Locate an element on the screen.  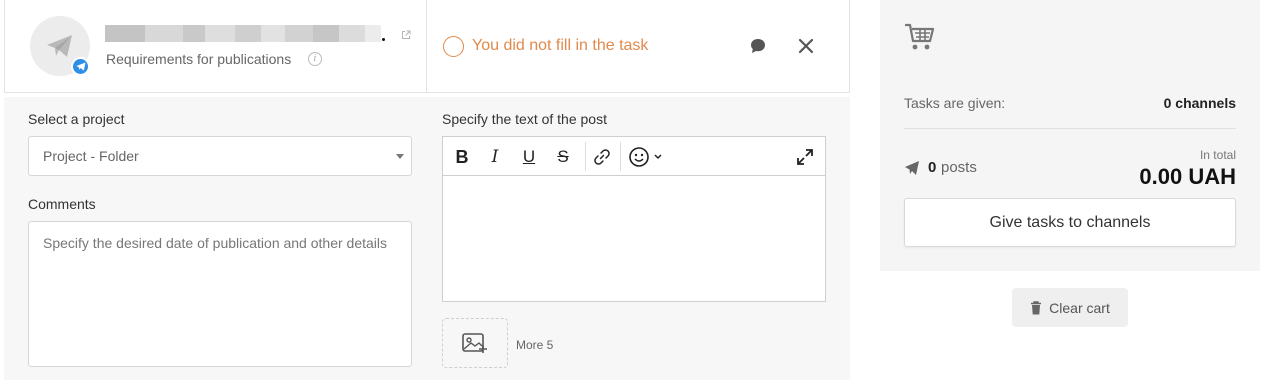
post-editor: B I U S is located at coordinates (634, 219).